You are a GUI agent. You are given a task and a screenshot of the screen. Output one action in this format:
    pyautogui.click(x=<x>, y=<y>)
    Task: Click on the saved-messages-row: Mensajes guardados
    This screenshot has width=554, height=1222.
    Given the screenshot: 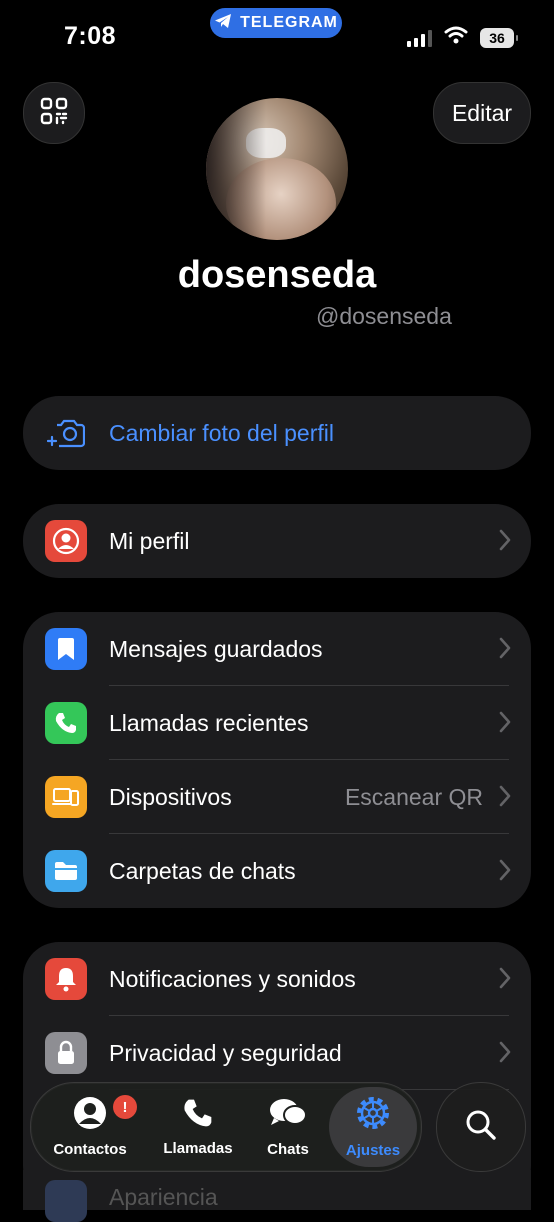 What is the action you would take?
    pyautogui.click(x=277, y=649)
    